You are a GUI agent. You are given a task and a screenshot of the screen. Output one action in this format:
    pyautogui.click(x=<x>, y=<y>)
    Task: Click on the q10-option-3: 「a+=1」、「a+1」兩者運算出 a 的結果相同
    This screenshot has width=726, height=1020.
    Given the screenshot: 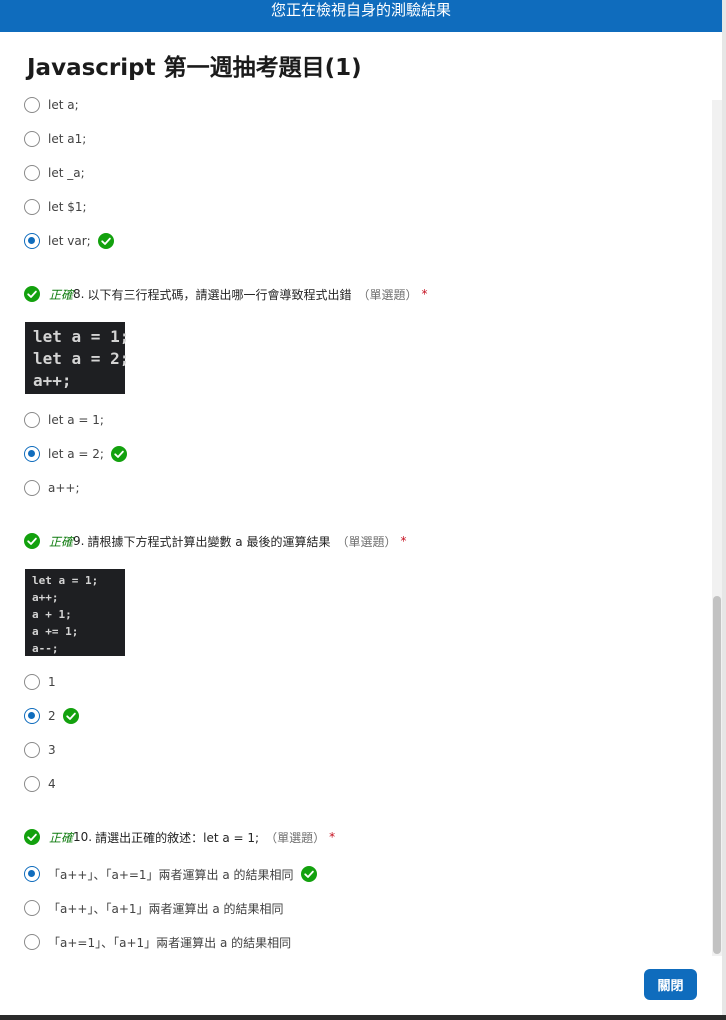 What is the action you would take?
    pyautogui.click(x=157, y=942)
    